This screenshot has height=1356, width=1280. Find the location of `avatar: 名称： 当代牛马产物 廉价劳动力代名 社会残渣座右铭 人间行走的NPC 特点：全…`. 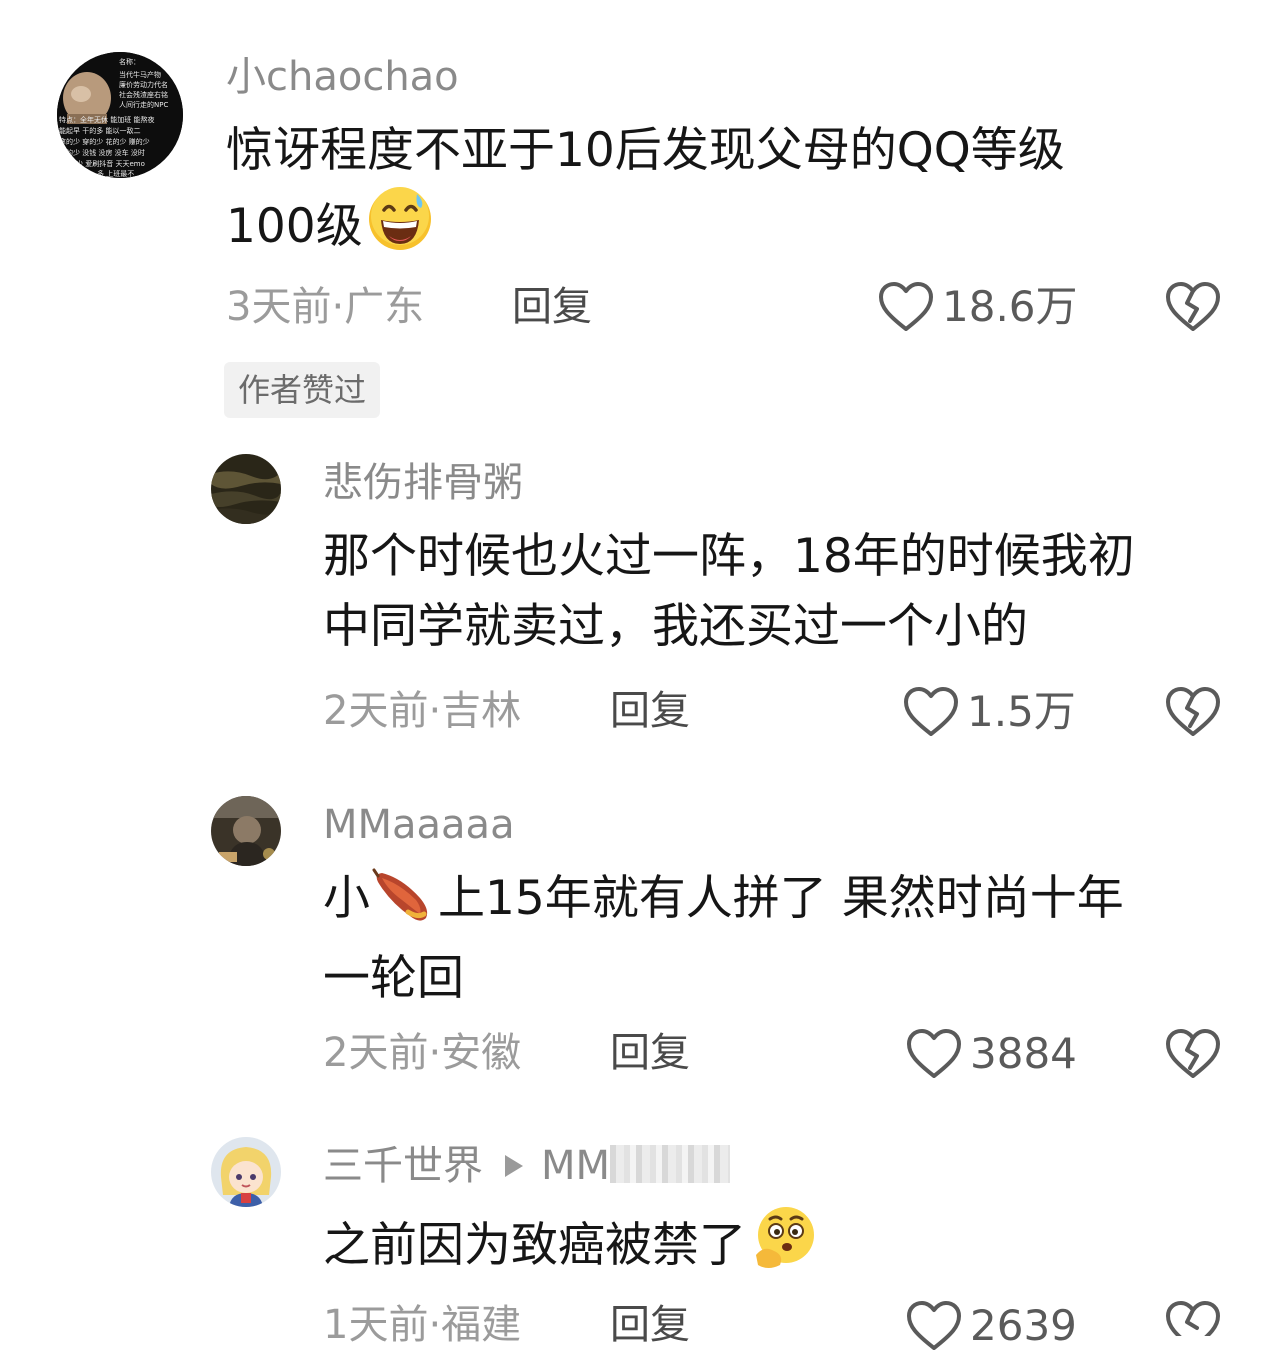

avatar: 名称： 当代牛马产物 廉价劳动力代名 社会残渣座右铭 人间行走的NPC 特点：全… is located at coordinates (120, 115).